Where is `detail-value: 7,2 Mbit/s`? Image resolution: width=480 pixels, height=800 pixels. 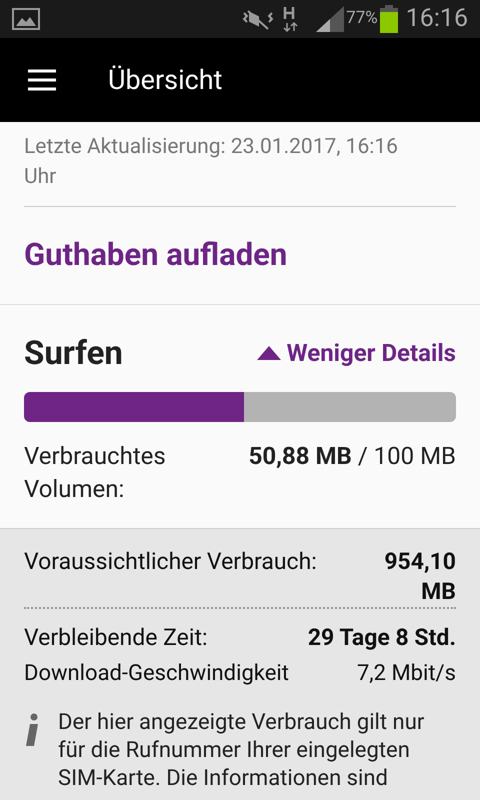 detail-value: 7,2 Mbit/s is located at coordinates (406, 674).